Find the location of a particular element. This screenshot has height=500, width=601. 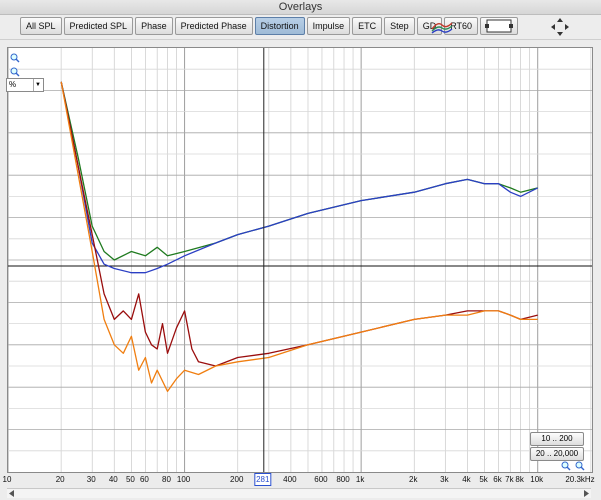

x-zoom-out-icon is located at coordinates (580, 466).